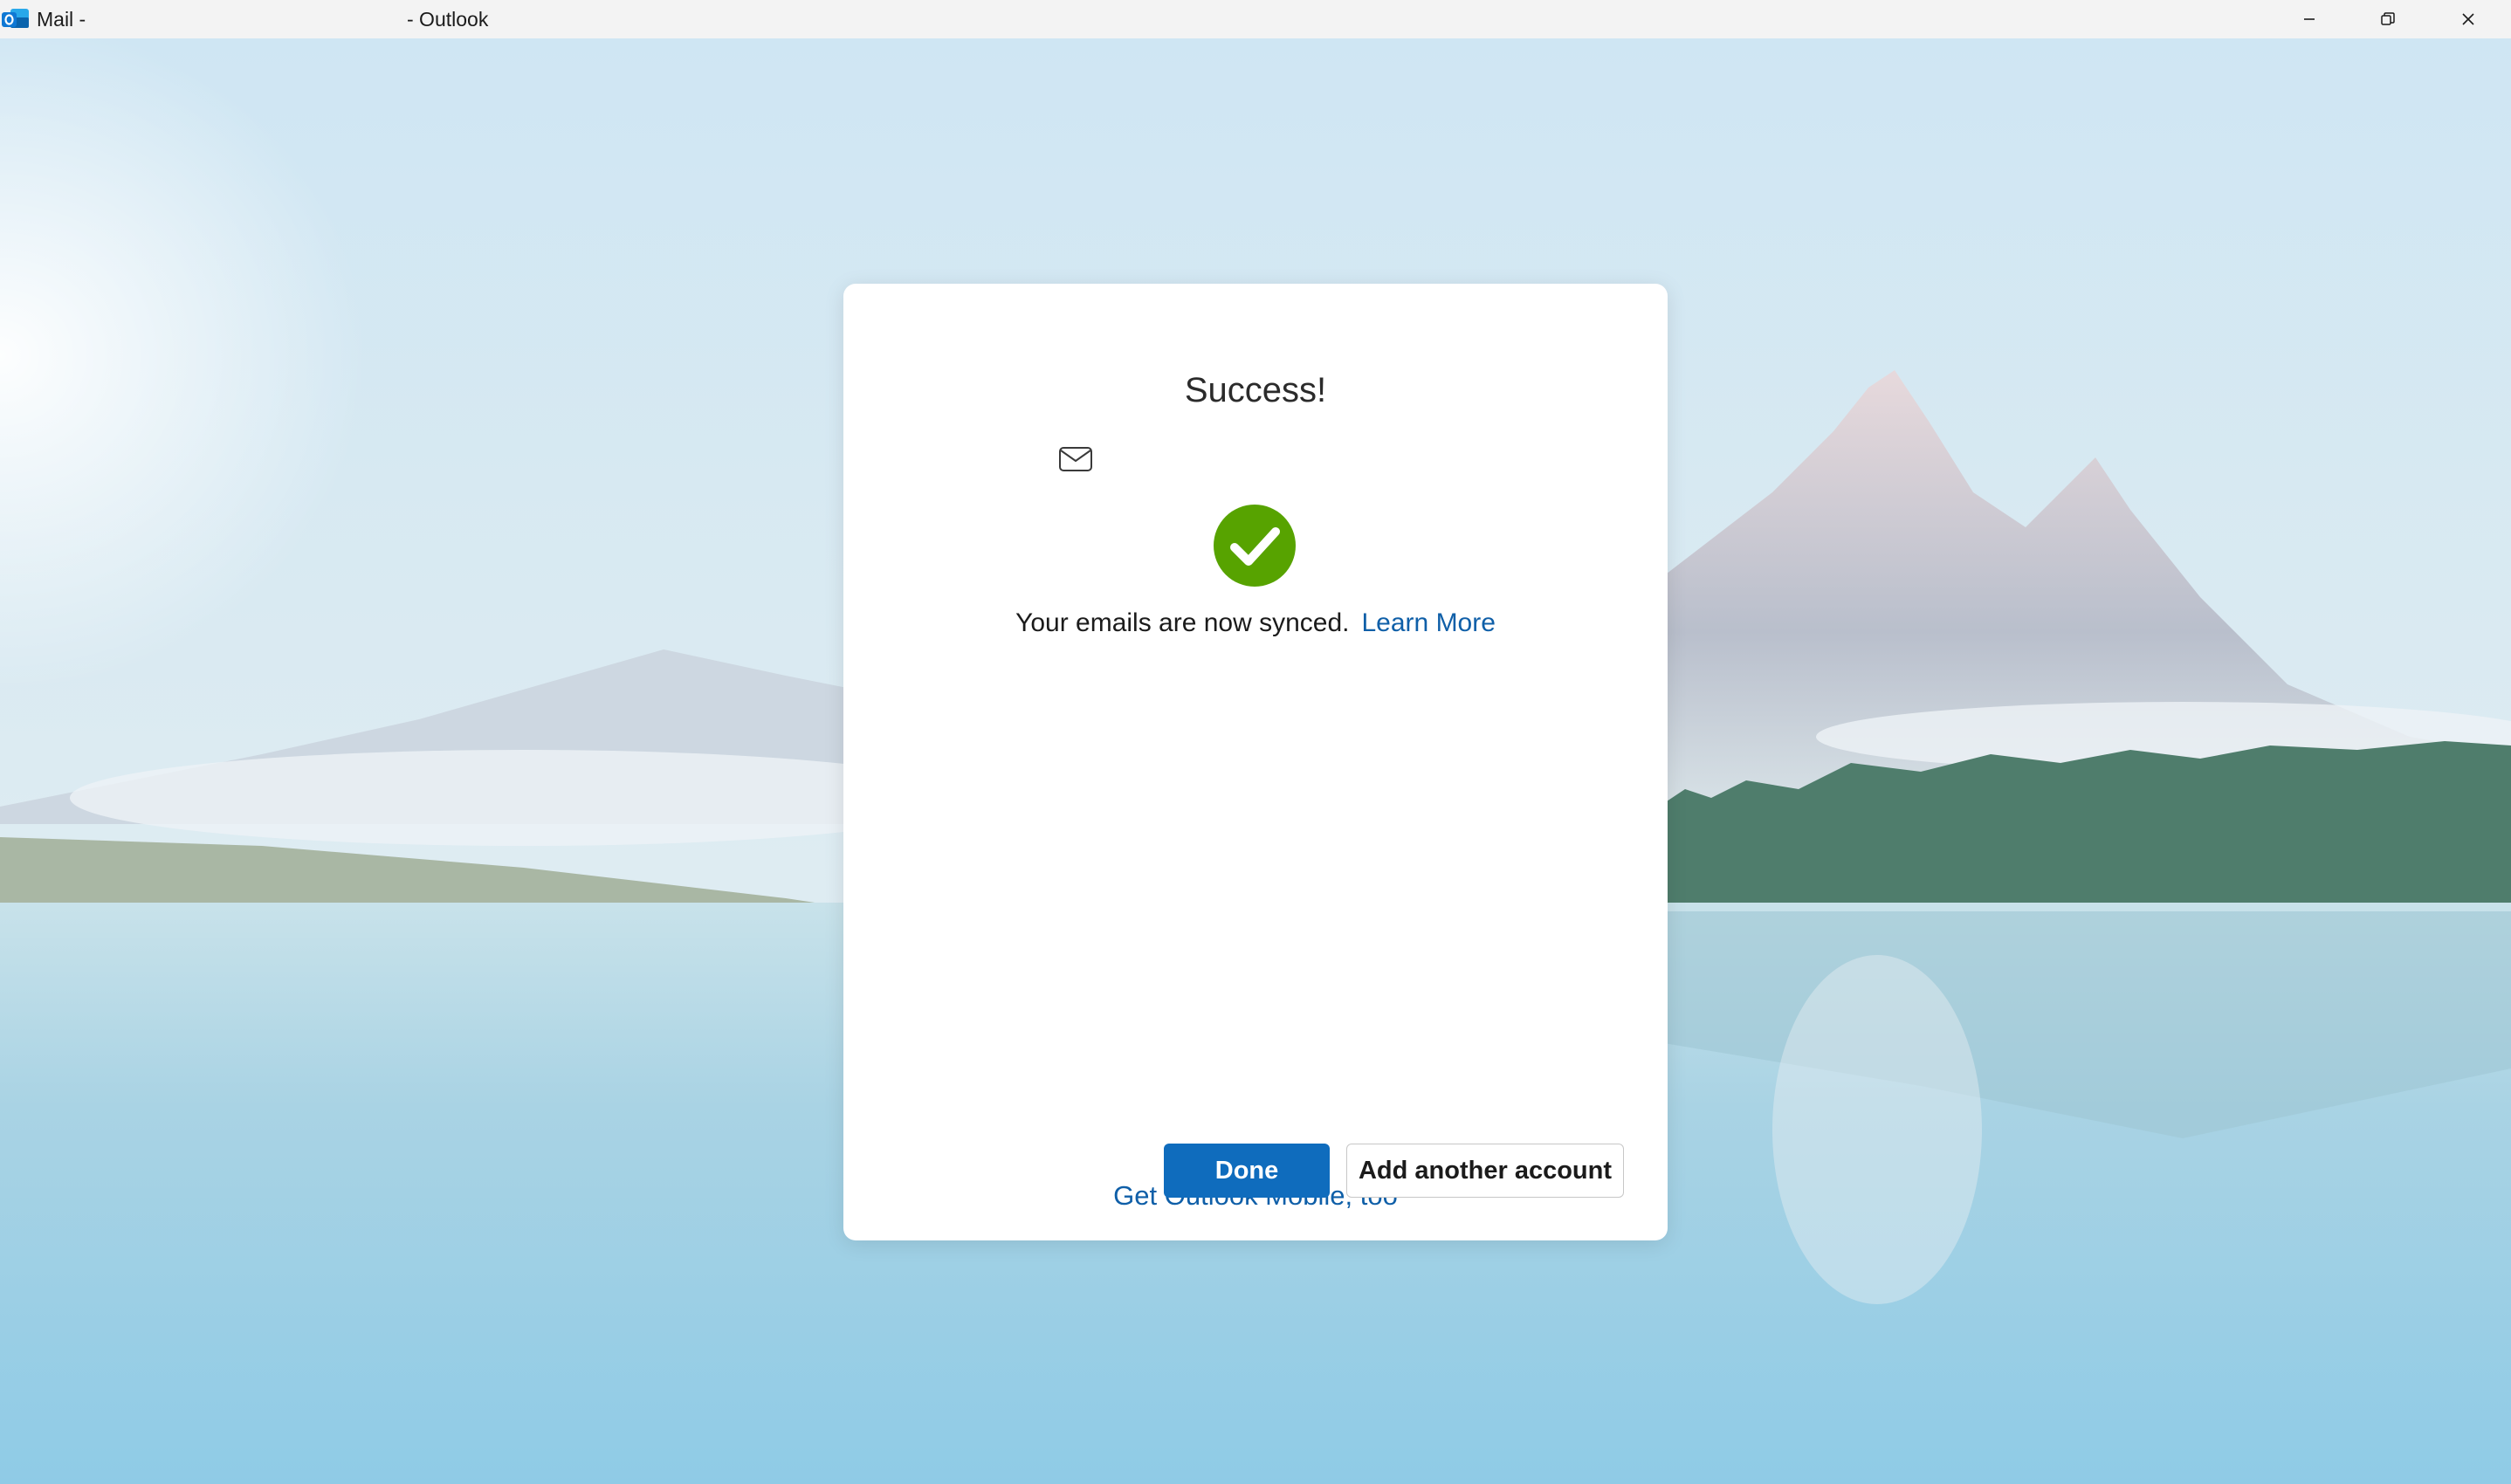  I want to click on learn-more-link: Learn More, so click(1429, 622).